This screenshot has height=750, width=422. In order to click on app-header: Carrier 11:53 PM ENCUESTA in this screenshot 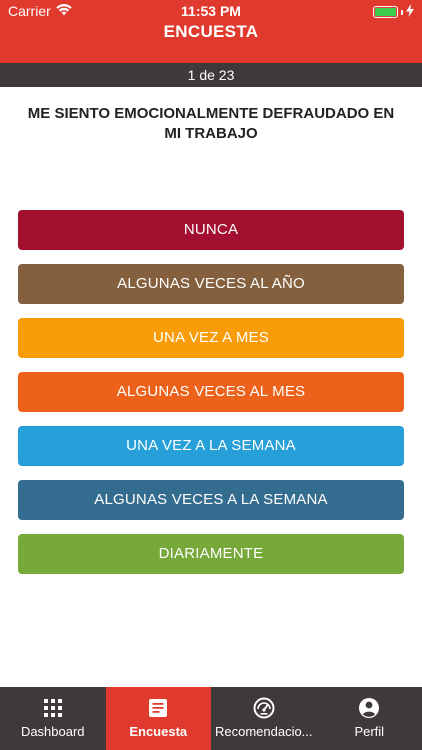, I will do `click(211, 31)`.